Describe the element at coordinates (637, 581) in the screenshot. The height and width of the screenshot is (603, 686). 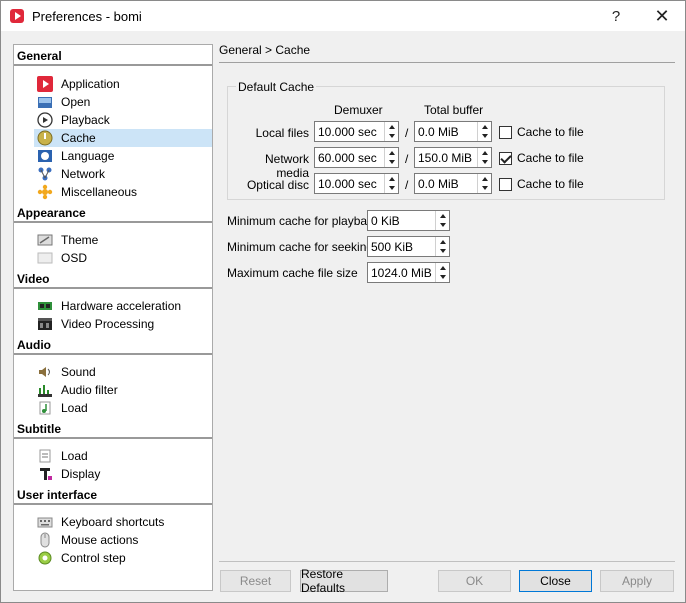
I see `apply-button: Apply` at that location.